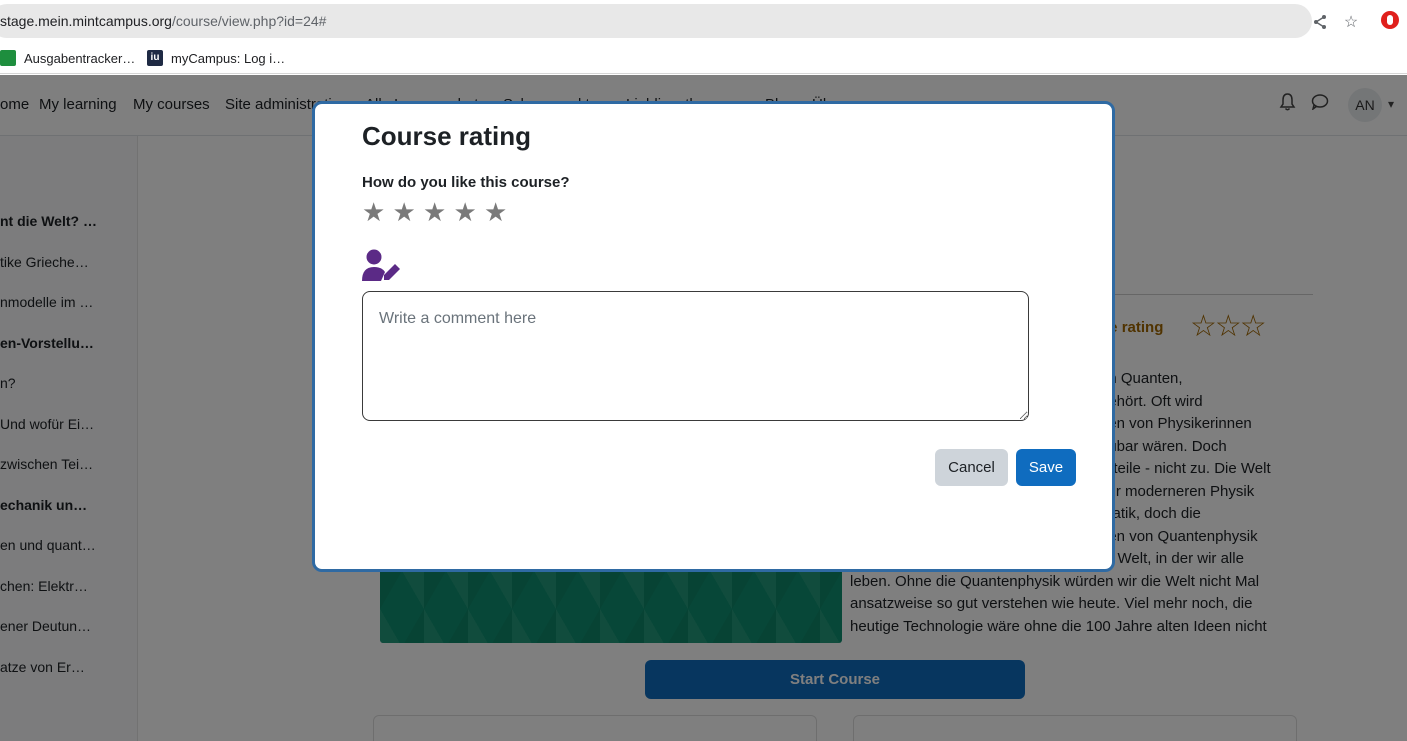 This screenshot has height=741, width=1407. Describe the element at coordinates (447, 136) in the screenshot. I see `modal-title: Course rating` at that location.